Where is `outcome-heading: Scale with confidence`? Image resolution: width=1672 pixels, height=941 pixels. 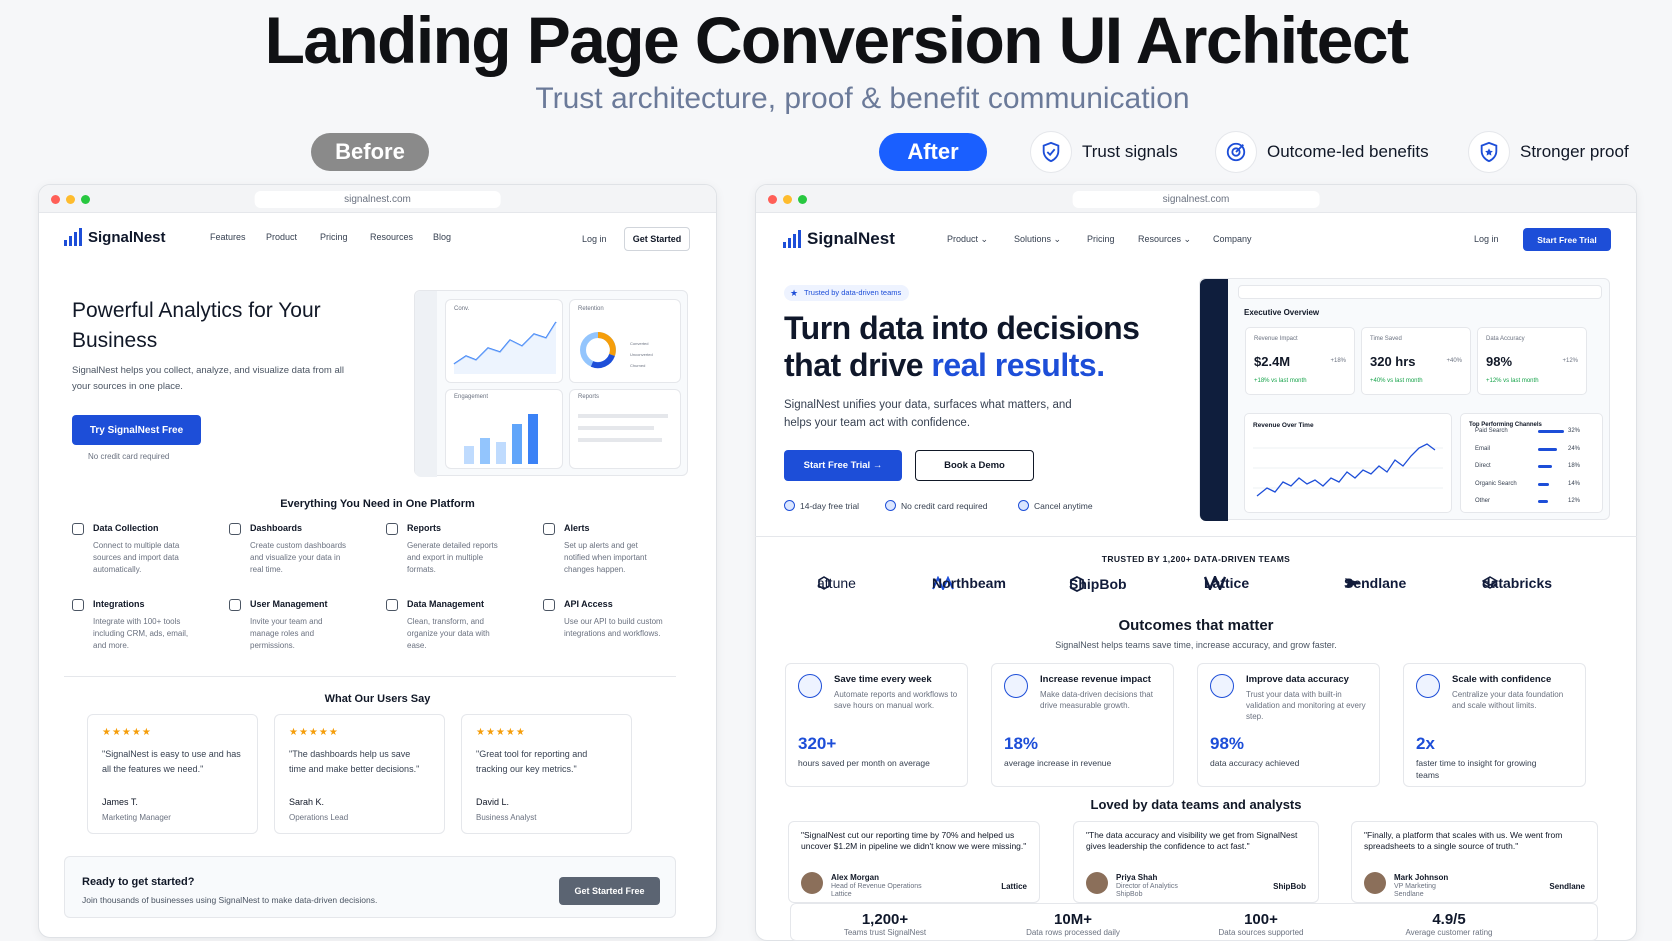 outcome-heading: Scale with confidence is located at coordinates (1502, 679).